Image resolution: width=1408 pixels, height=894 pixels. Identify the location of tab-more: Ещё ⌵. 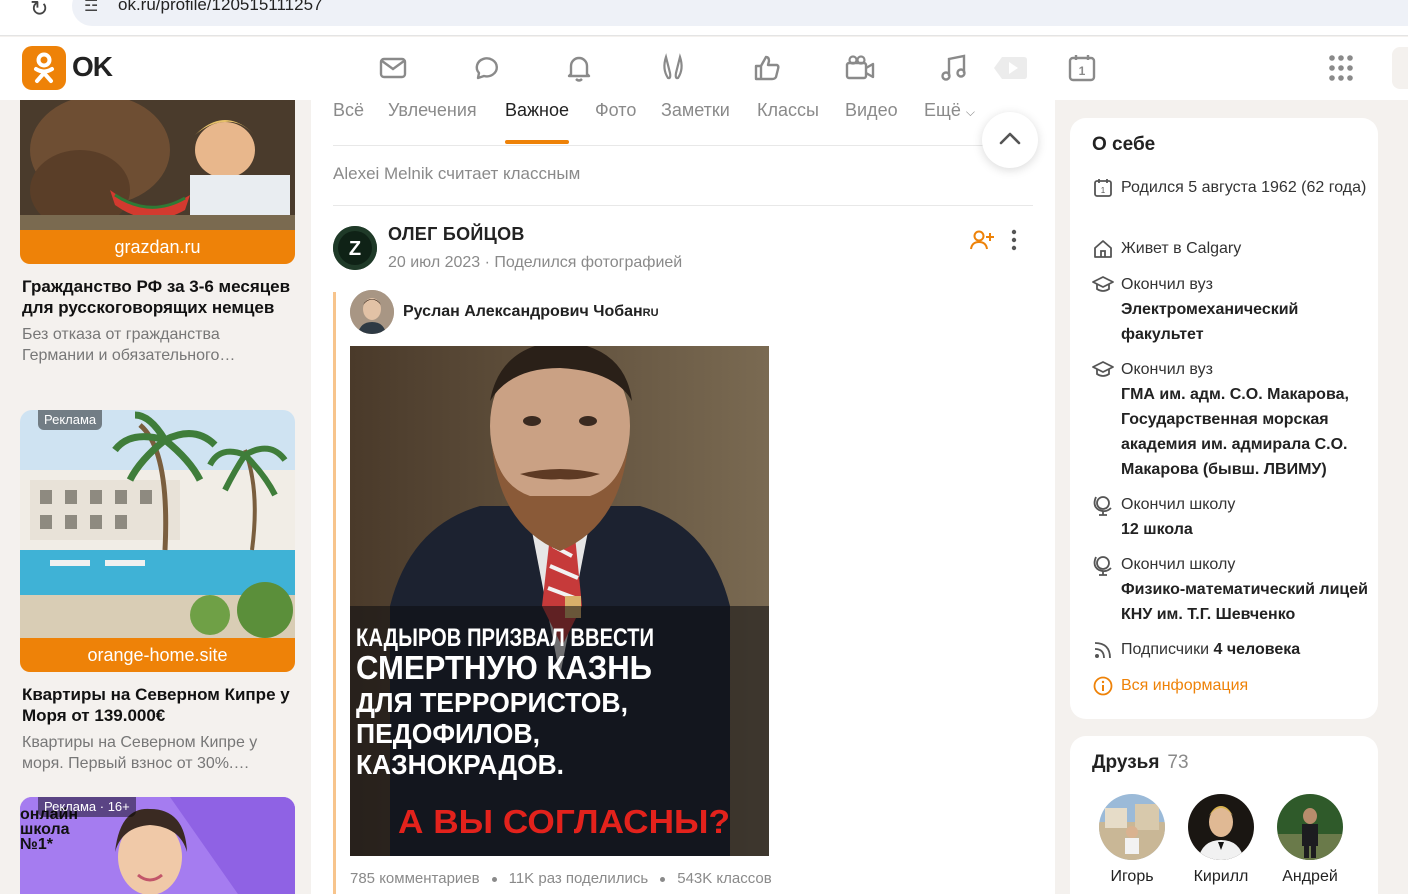
(949, 110).